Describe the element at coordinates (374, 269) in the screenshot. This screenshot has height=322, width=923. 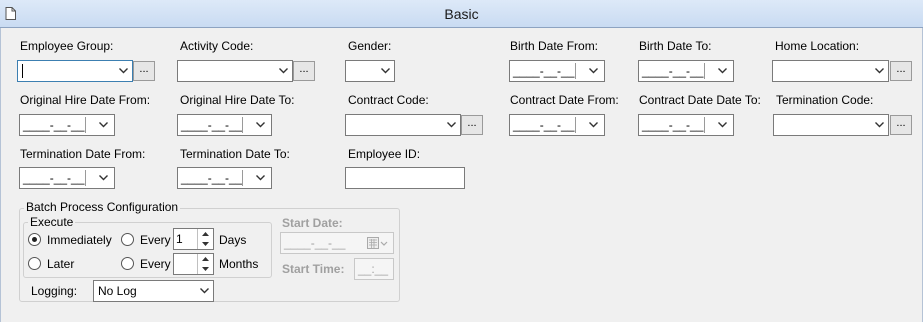
I see `start-time-input: __:__` at that location.